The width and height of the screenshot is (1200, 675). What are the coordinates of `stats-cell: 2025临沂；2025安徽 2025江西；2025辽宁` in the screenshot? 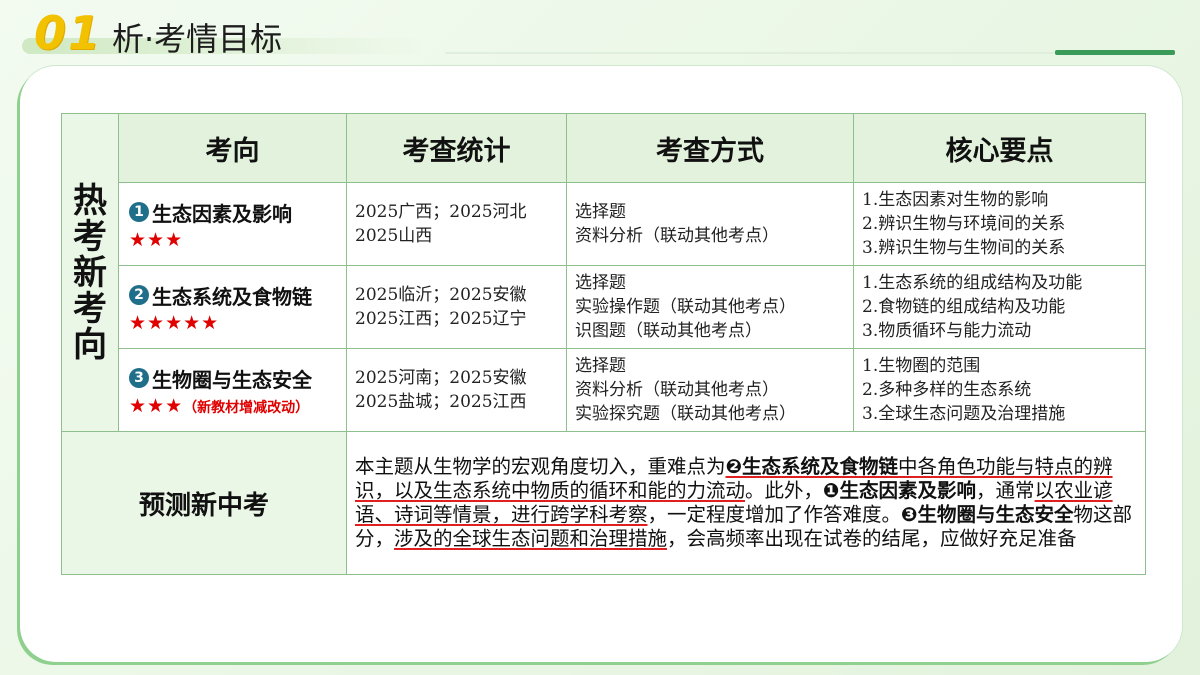 It's located at (456, 307).